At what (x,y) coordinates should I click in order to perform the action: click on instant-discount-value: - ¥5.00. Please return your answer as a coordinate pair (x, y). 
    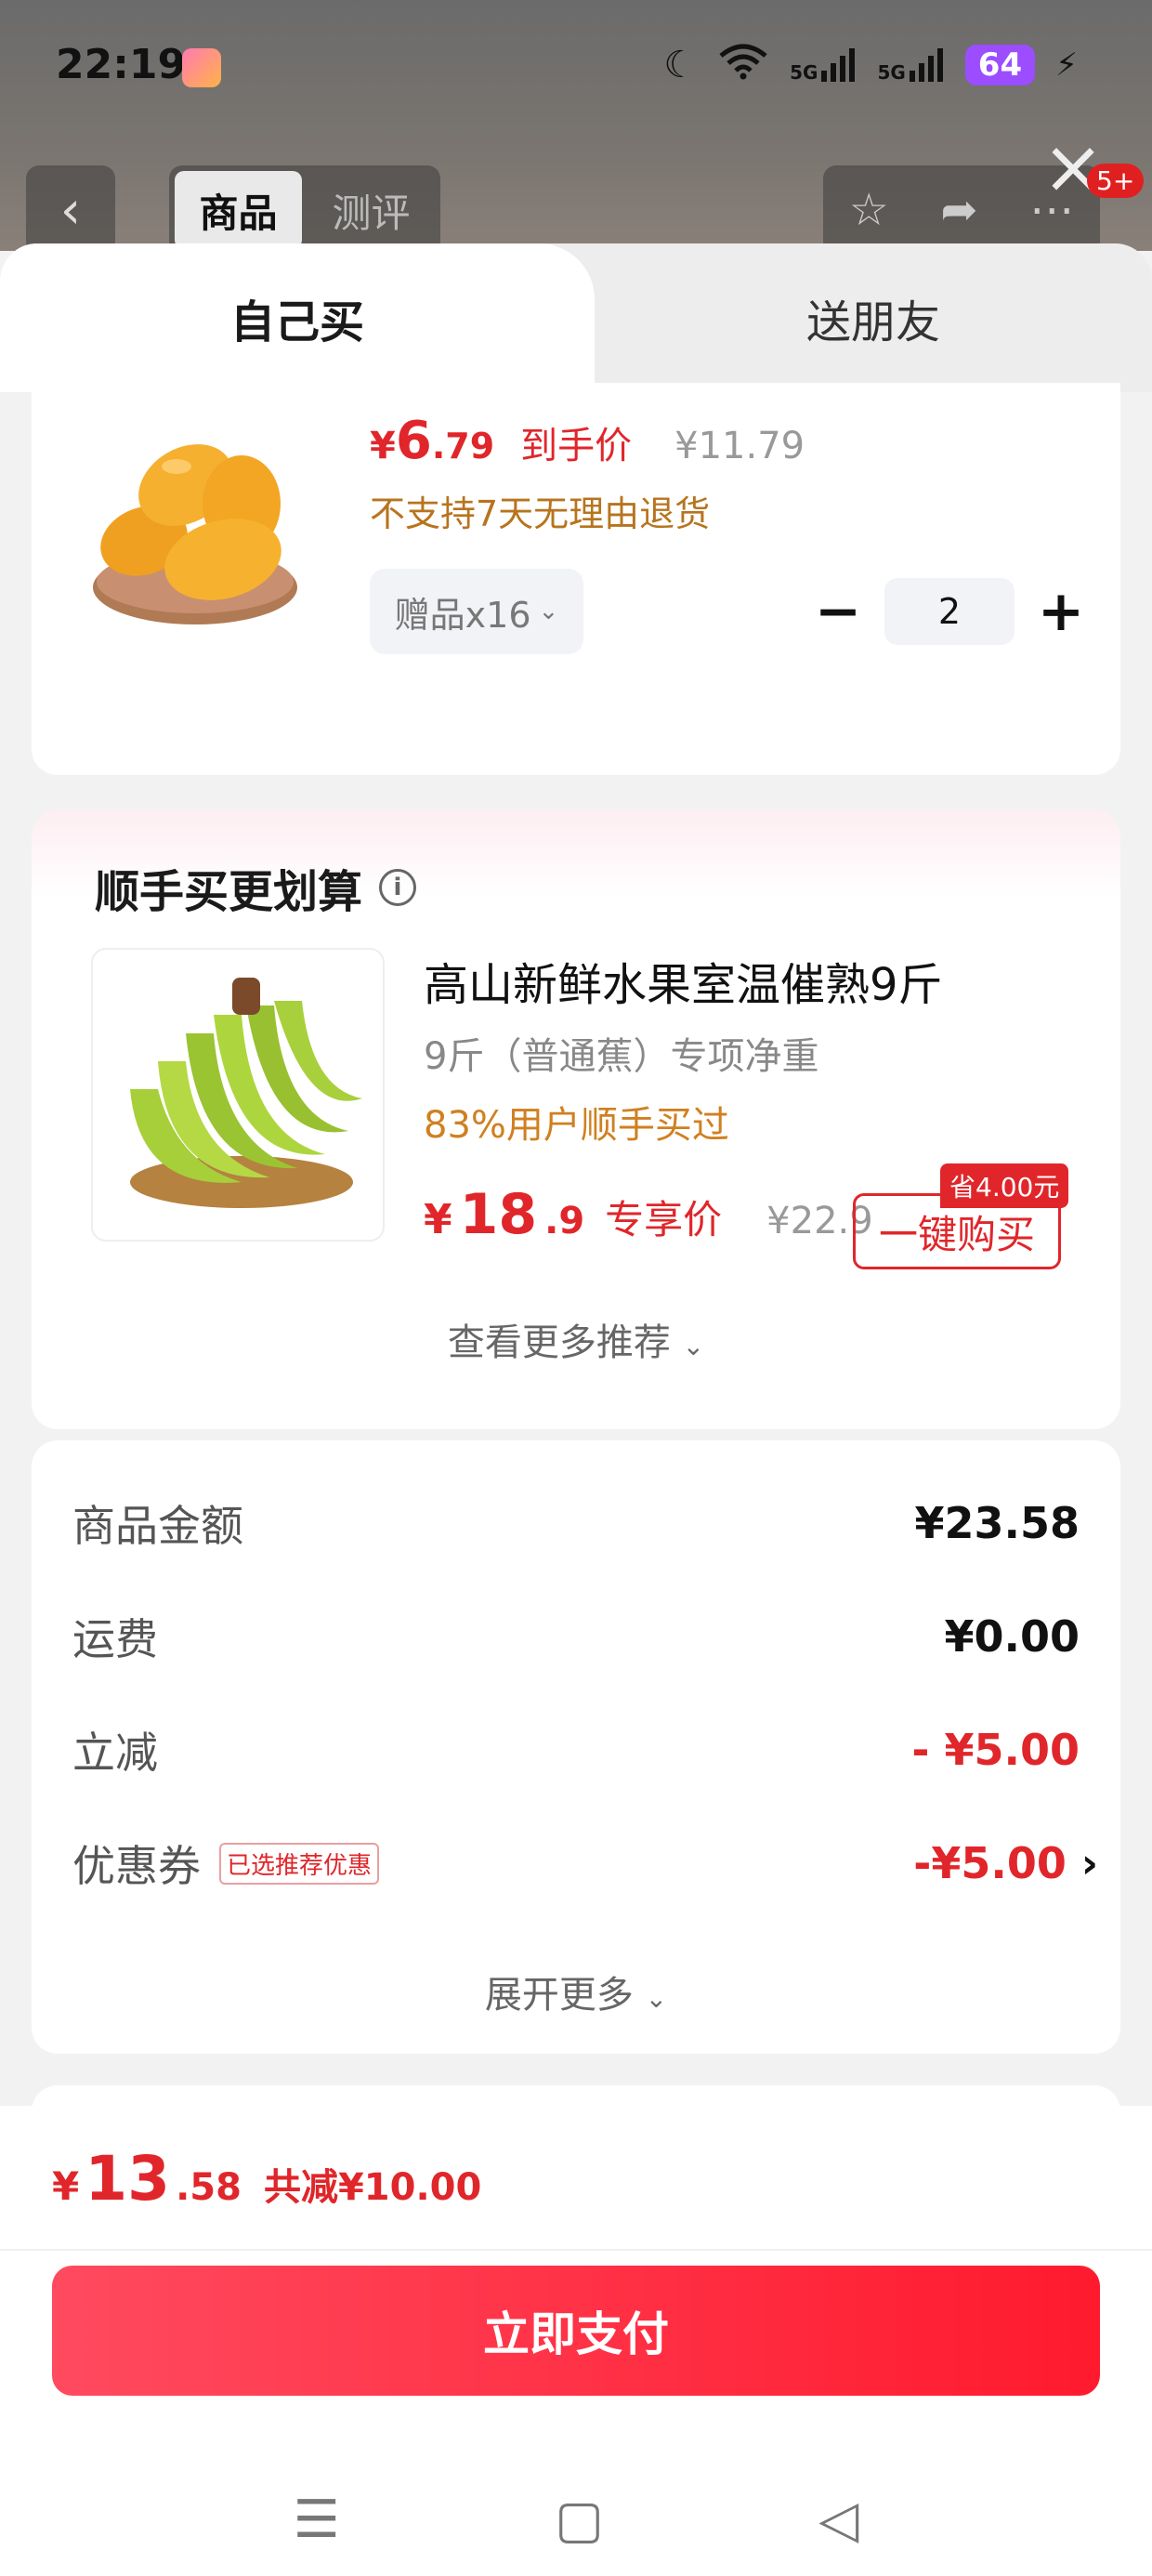
    Looking at the image, I should click on (996, 1750).